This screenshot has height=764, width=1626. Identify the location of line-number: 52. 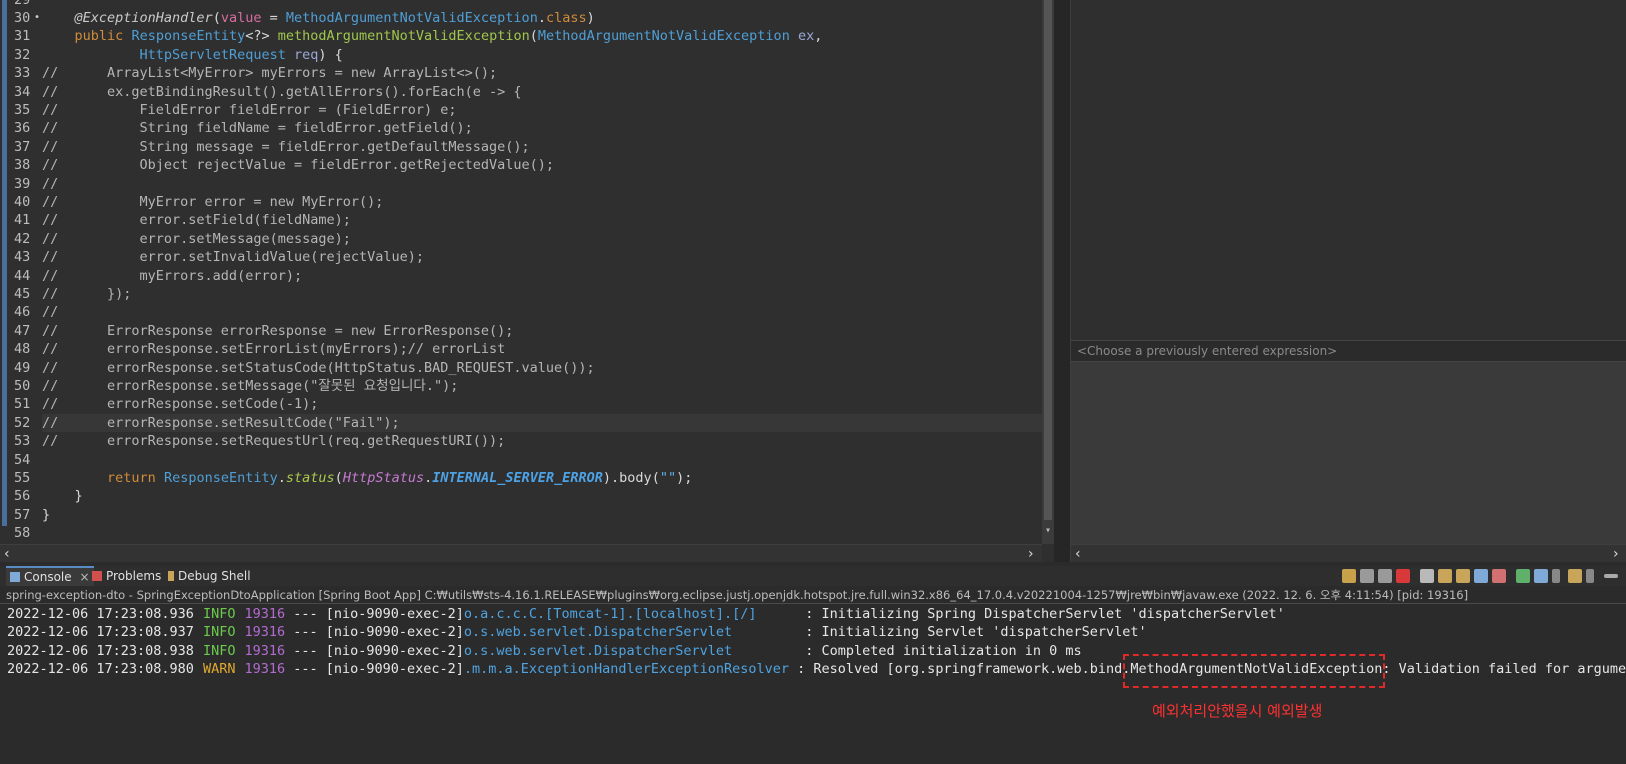
(22, 422).